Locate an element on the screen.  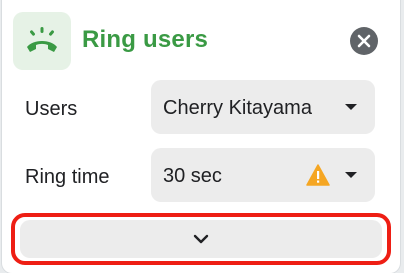
users-select: Cherry Kitayama is located at coordinates (263, 107).